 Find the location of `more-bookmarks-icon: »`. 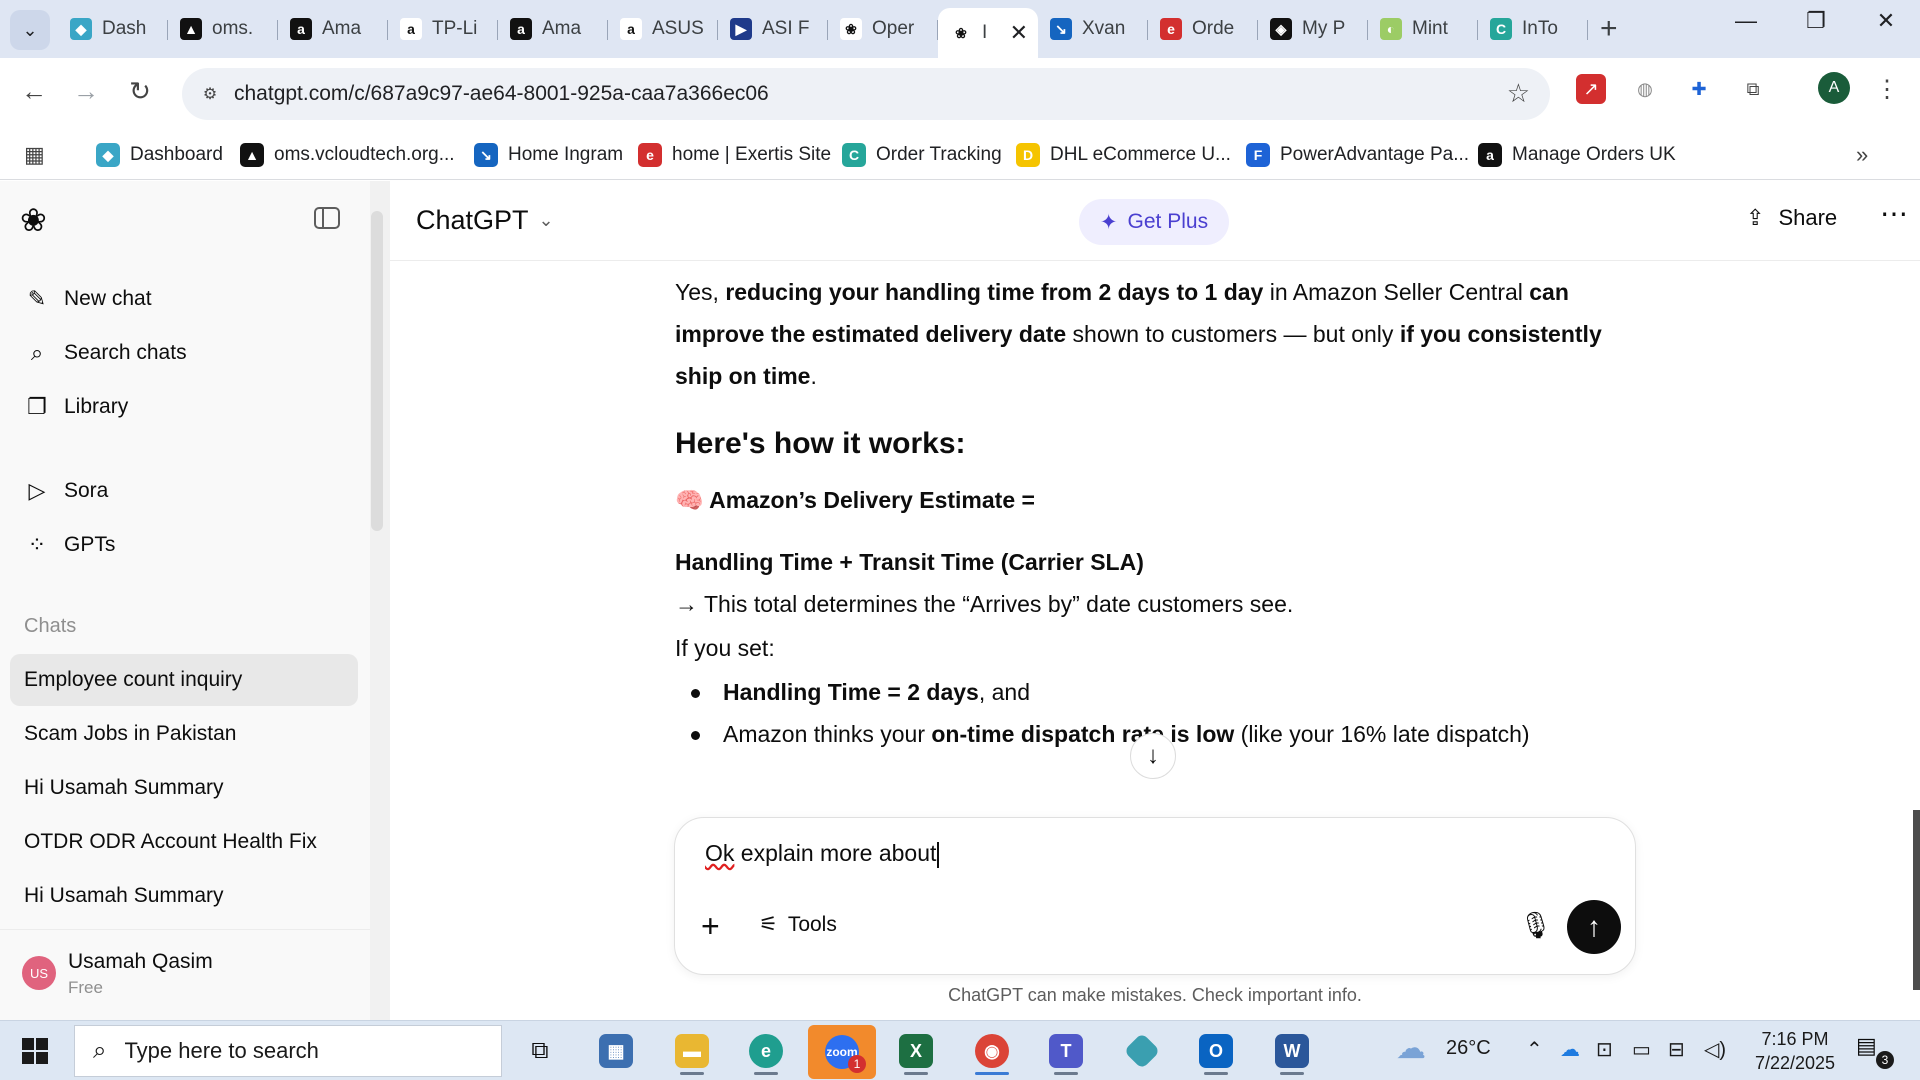

more-bookmarks-icon: » is located at coordinates (1862, 155).